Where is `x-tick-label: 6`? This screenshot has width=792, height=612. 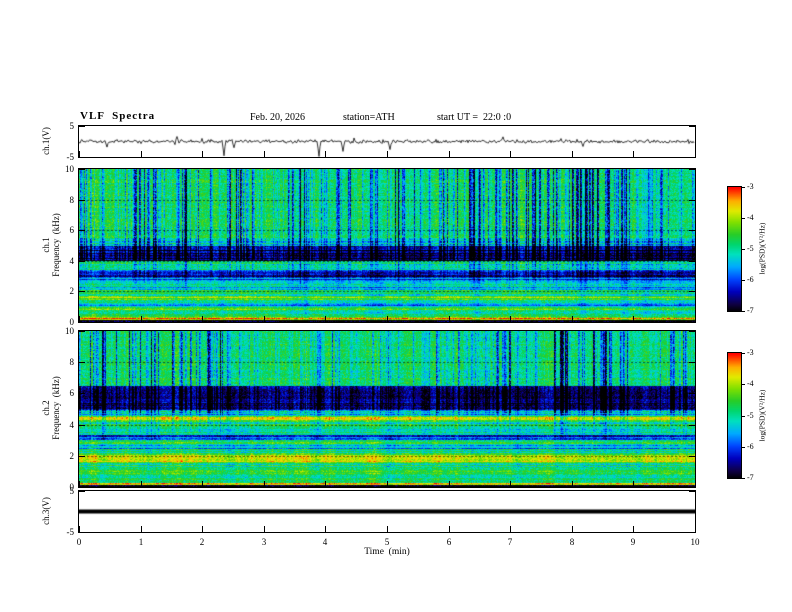 x-tick-label: 6 is located at coordinates (449, 542).